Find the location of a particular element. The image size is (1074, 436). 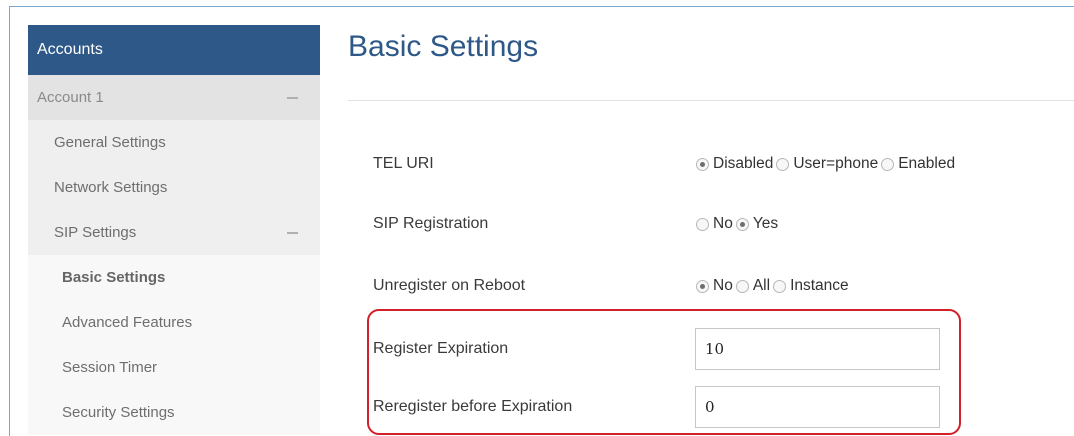

tel-uri-radio-group: Disabled User=phone Enabled is located at coordinates (825, 164).